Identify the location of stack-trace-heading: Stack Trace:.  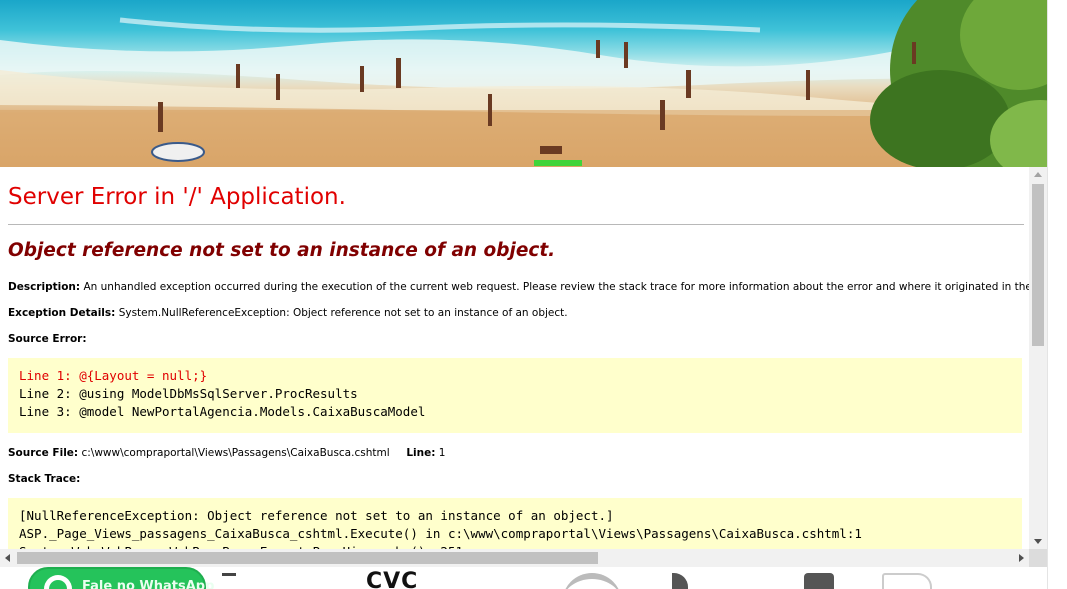
(44, 479).